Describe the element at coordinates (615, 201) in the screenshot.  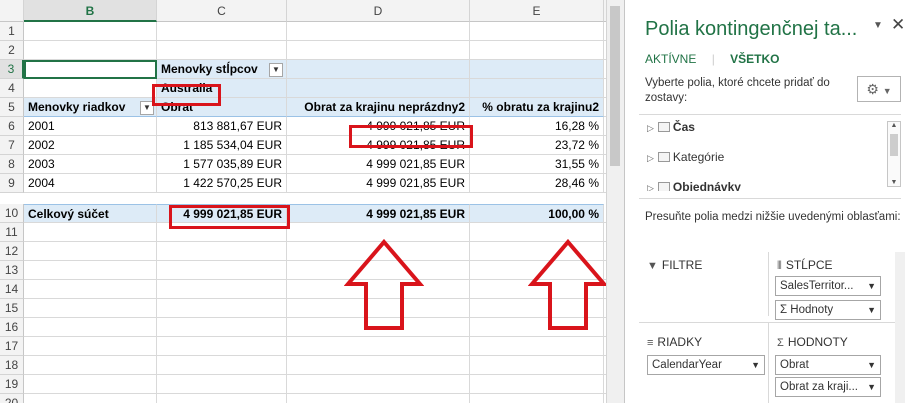
I see `vertical-scrollbar` at that location.